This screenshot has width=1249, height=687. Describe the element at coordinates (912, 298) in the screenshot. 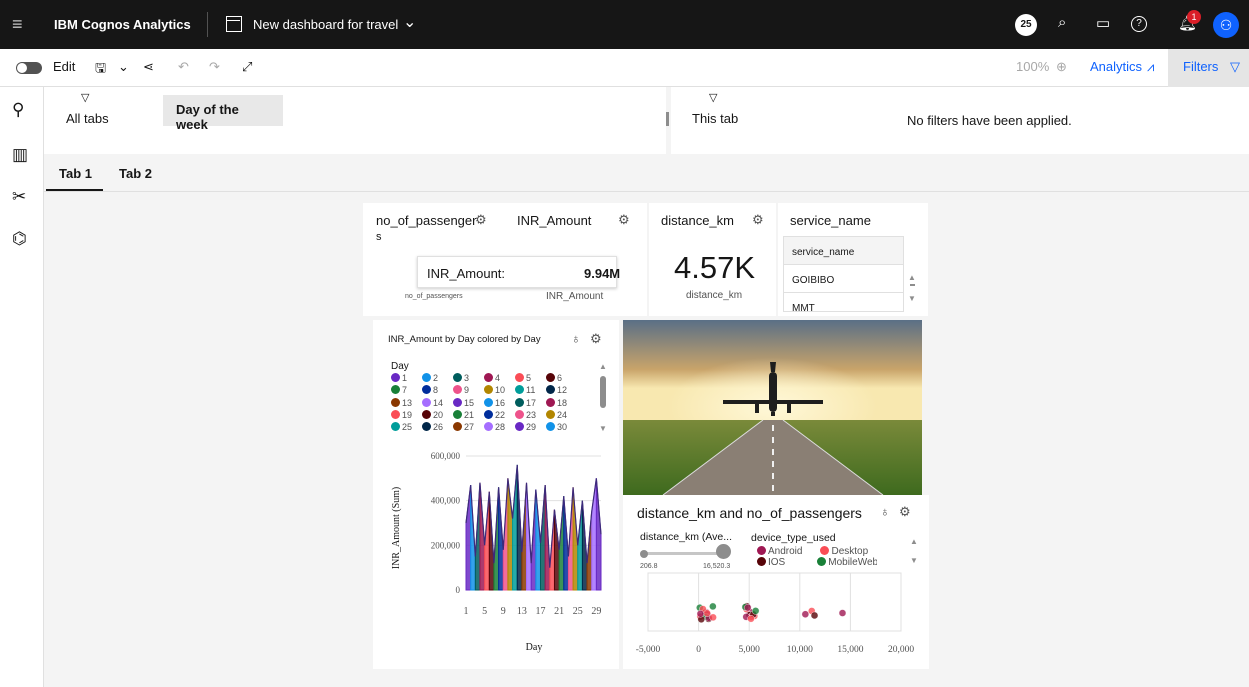

I see `scroll-down-icon: ▼` at that location.